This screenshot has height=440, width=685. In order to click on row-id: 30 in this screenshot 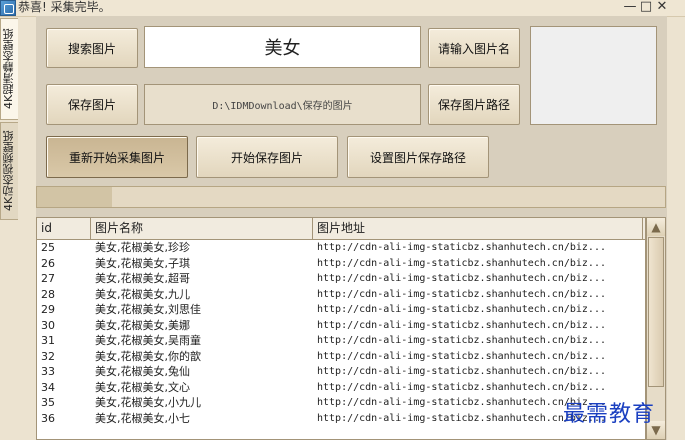, I will do `click(48, 325)`.